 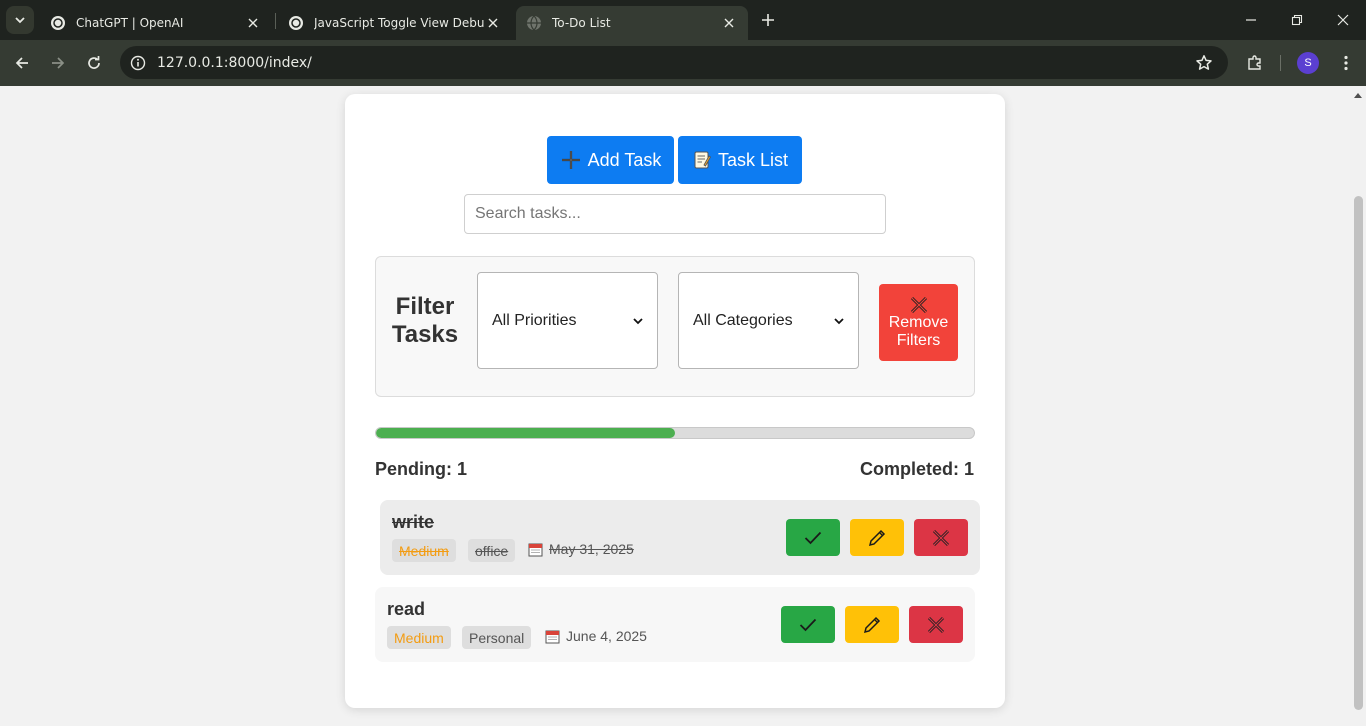 I want to click on completed-count: Completed: 1, so click(x=916, y=469).